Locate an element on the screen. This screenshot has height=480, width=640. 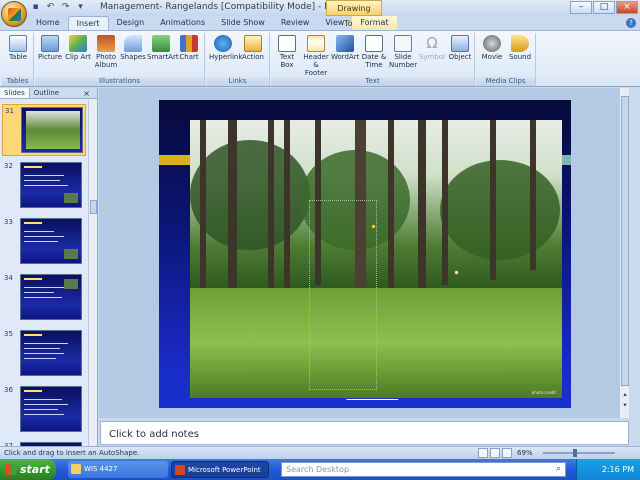
tab-view: View is located at coordinates (334, 23).